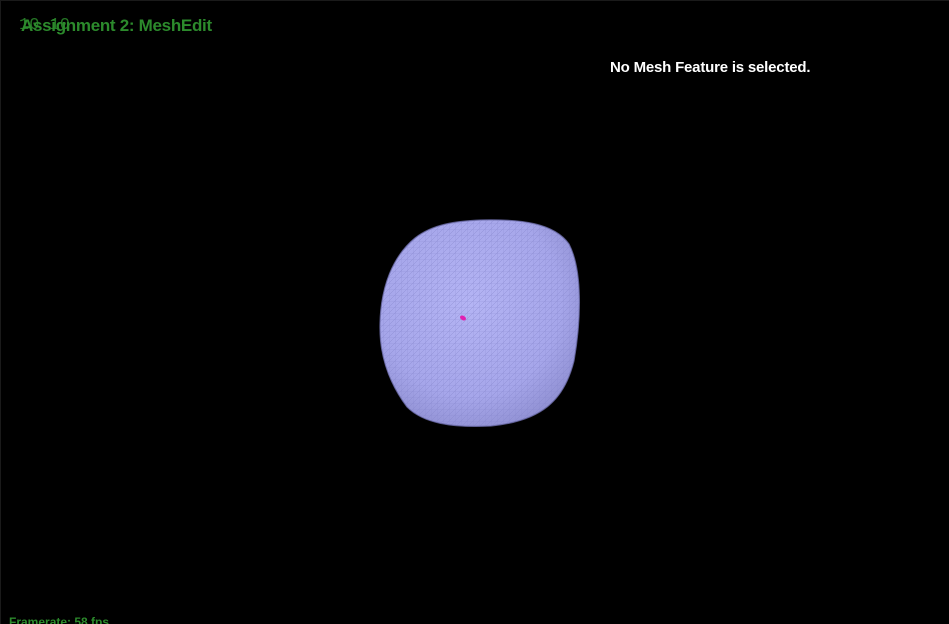 This screenshot has width=949, height=624. What do you see at coordinates (59, 619) in the screenshot?
I see `framerate-readout: Framerate: 58 fps` at bounding box center [59, 619].